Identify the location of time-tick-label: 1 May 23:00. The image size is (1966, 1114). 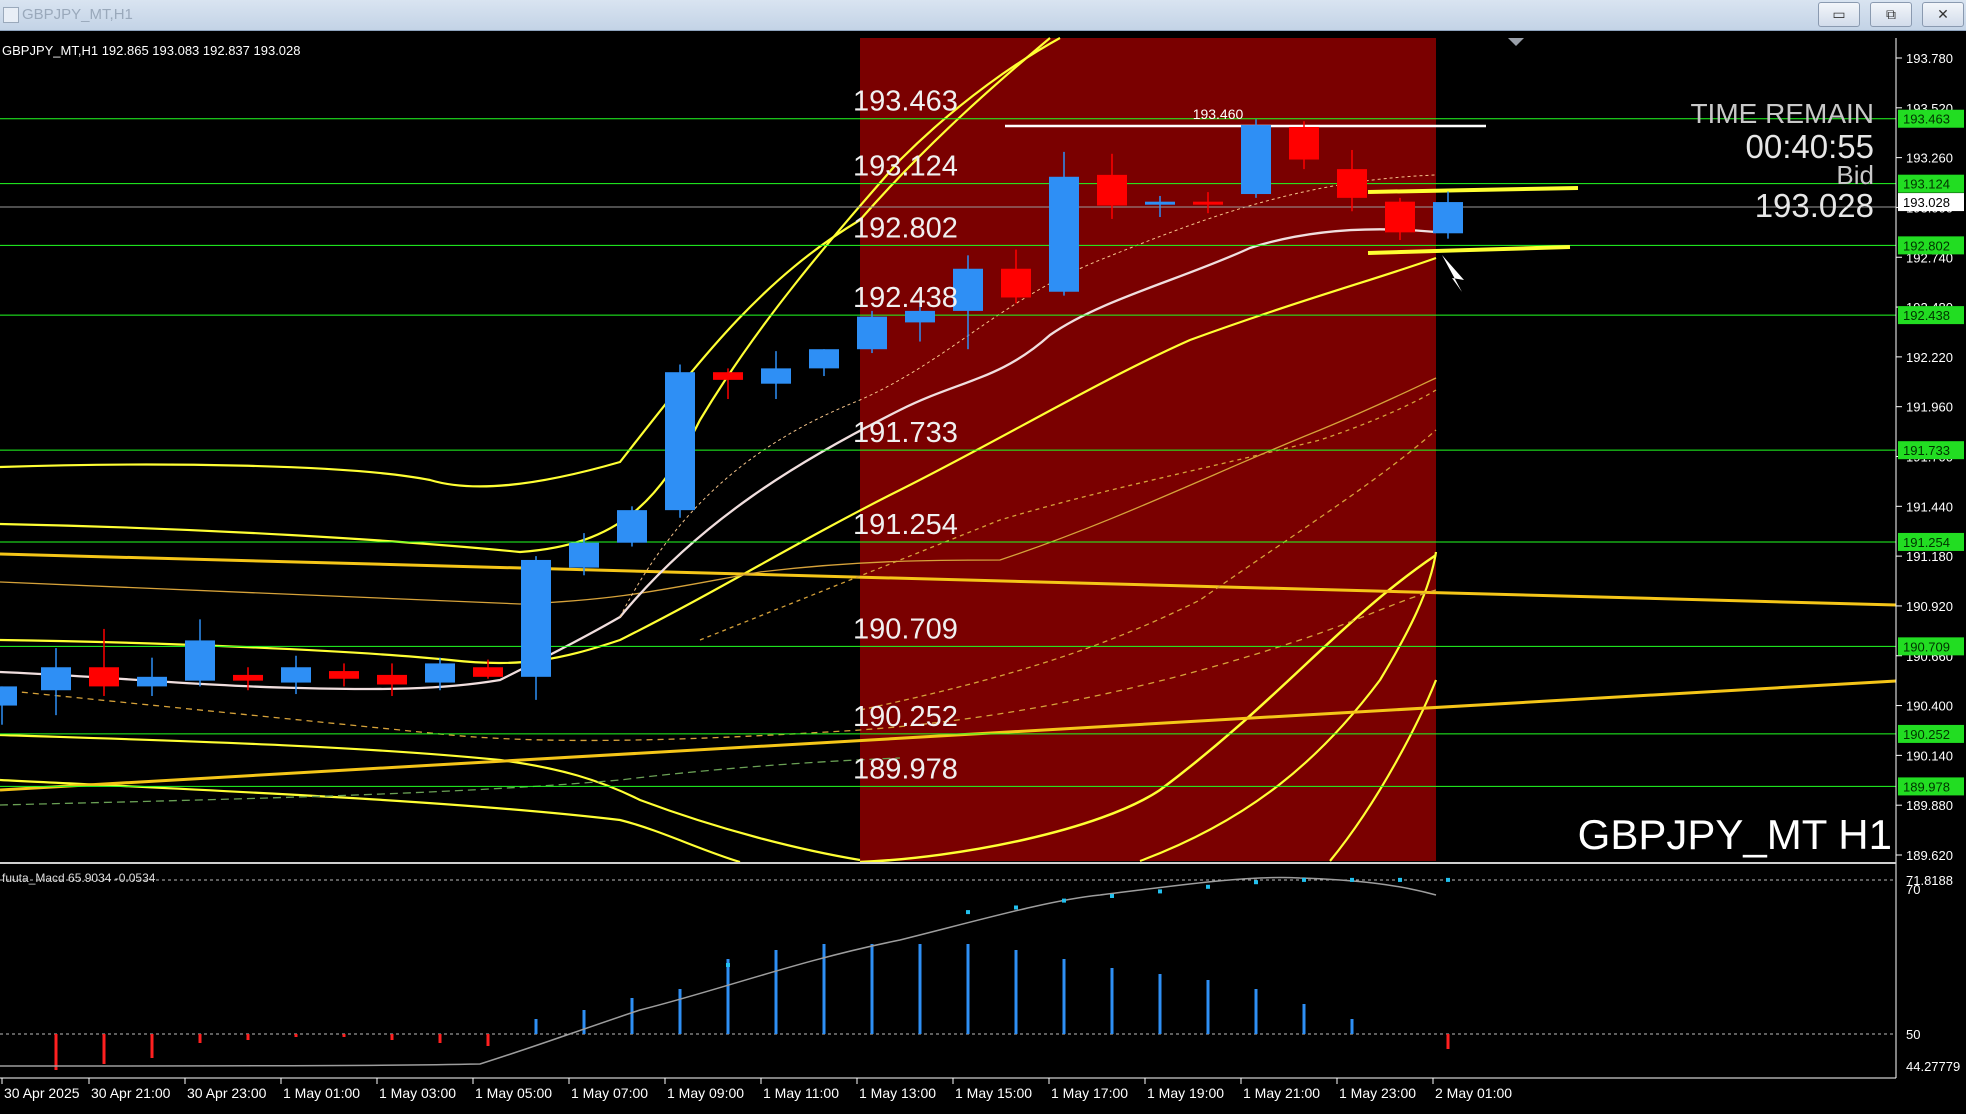
(1377, 1093).